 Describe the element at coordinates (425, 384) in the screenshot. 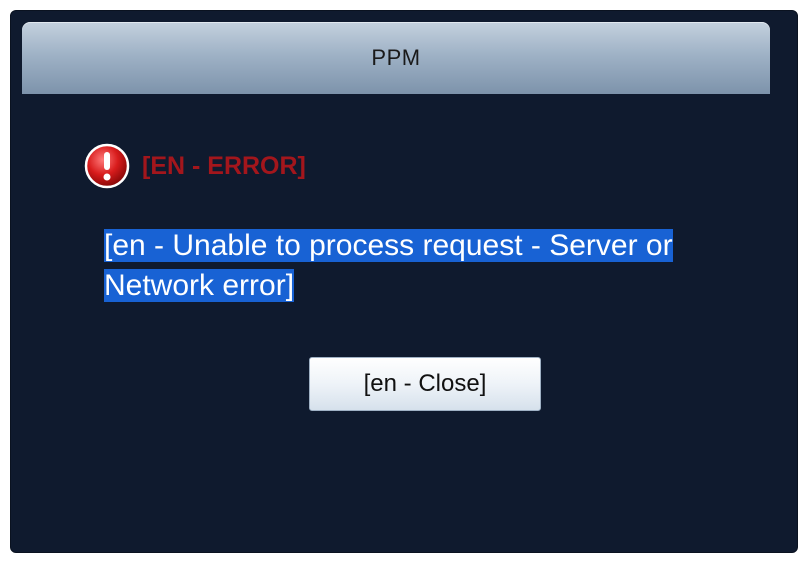

I see `close-button: [en - Close]` at that location.